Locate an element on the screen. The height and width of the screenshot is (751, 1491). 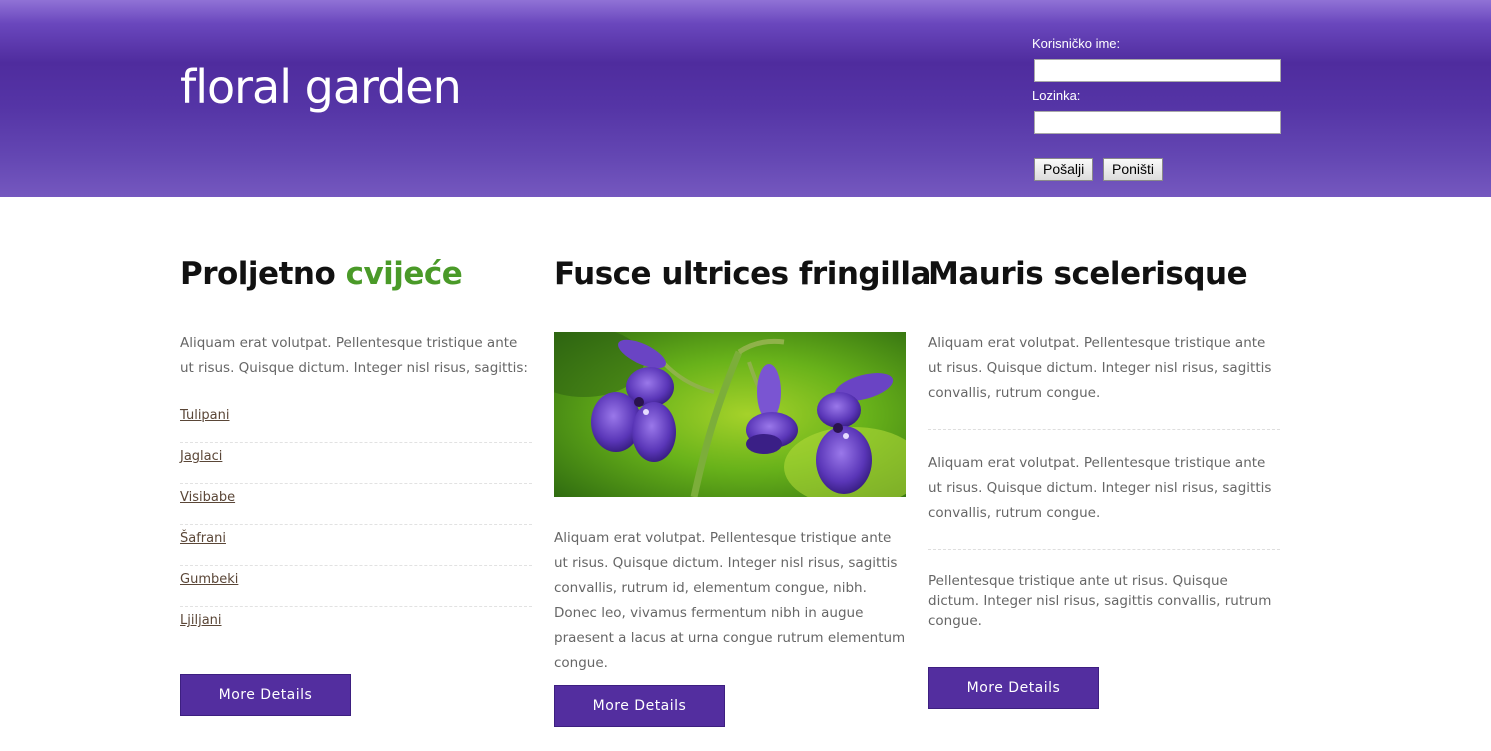
title-main: Proljetno is located at coordinates (263, 274).